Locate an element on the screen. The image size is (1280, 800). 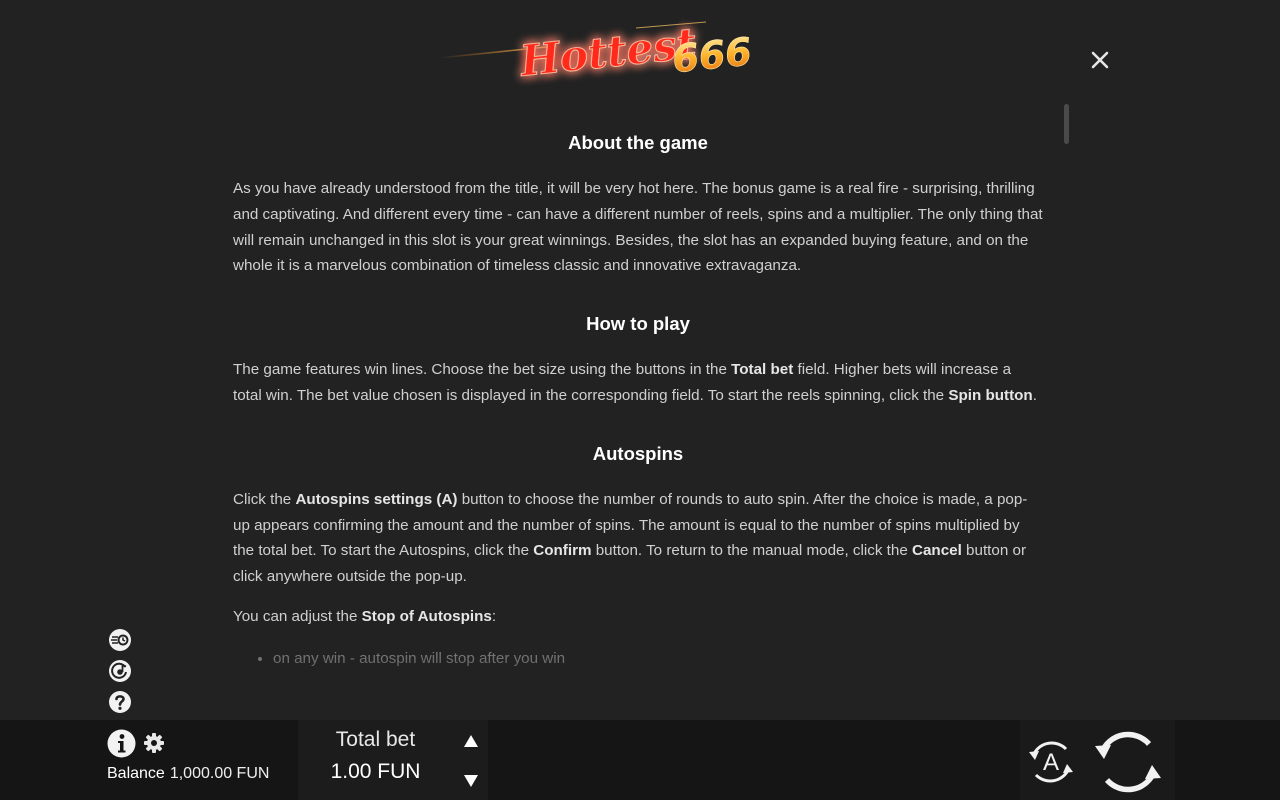
autospin-label: A is located at coordinates (1051, 762).